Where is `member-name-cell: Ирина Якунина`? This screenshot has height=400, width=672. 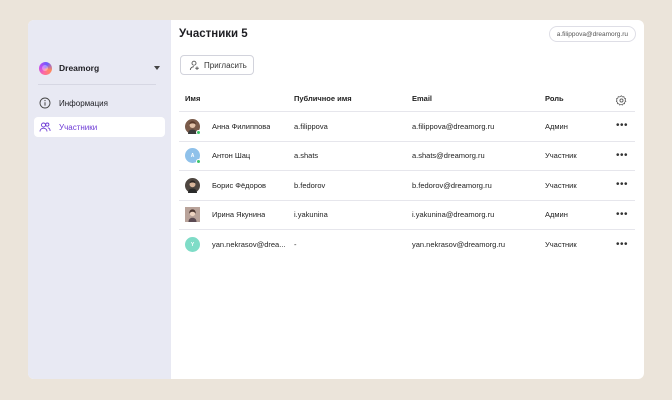 member-name-cell: Ирина Якунина is located at coordinates (237, 215).